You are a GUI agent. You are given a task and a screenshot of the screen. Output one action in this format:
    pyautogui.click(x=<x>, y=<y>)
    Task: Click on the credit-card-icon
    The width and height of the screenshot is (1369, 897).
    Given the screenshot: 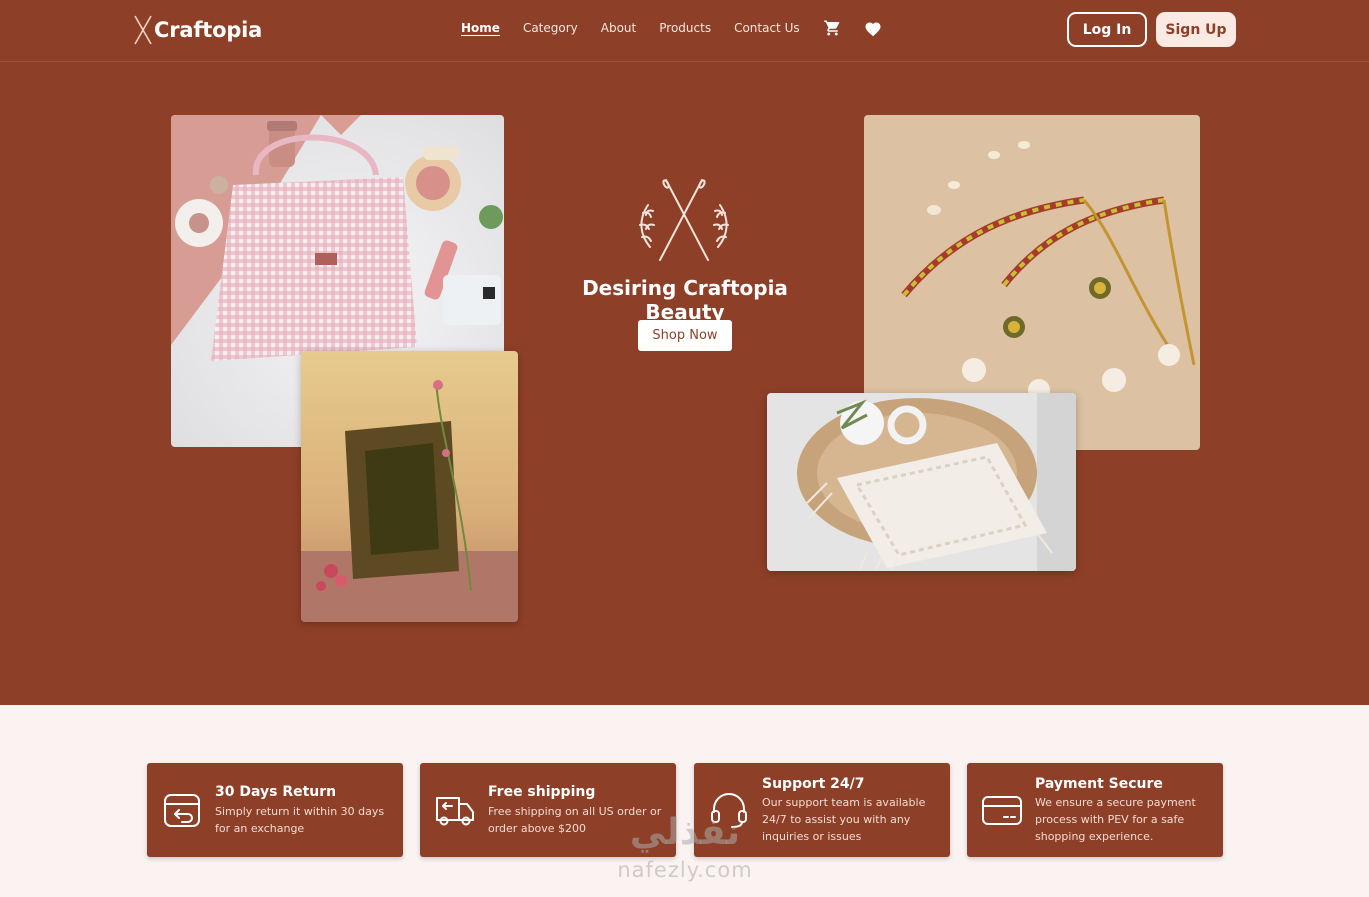 What is the action you would take?
    pyautogui.click(x=1002, y=810)
    